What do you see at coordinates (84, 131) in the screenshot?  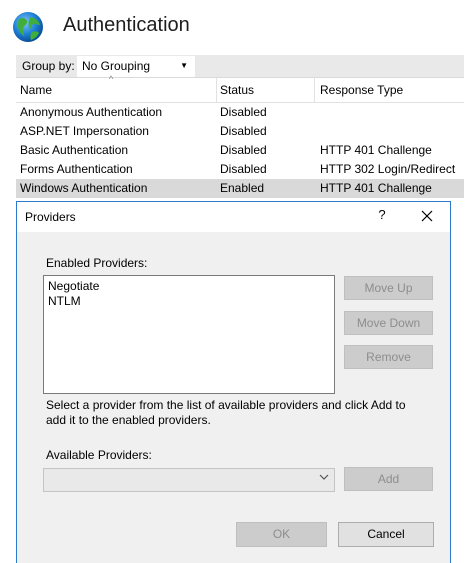 I see `cell-name: ASP.NET Impersonation` at bounding box center [84, 131].